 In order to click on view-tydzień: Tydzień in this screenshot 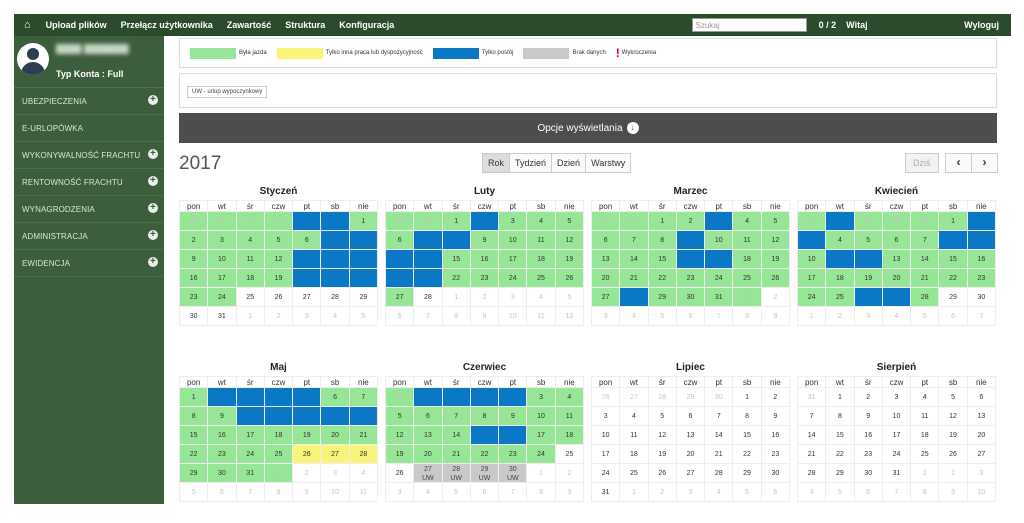, I will do `click(531, 163)`.